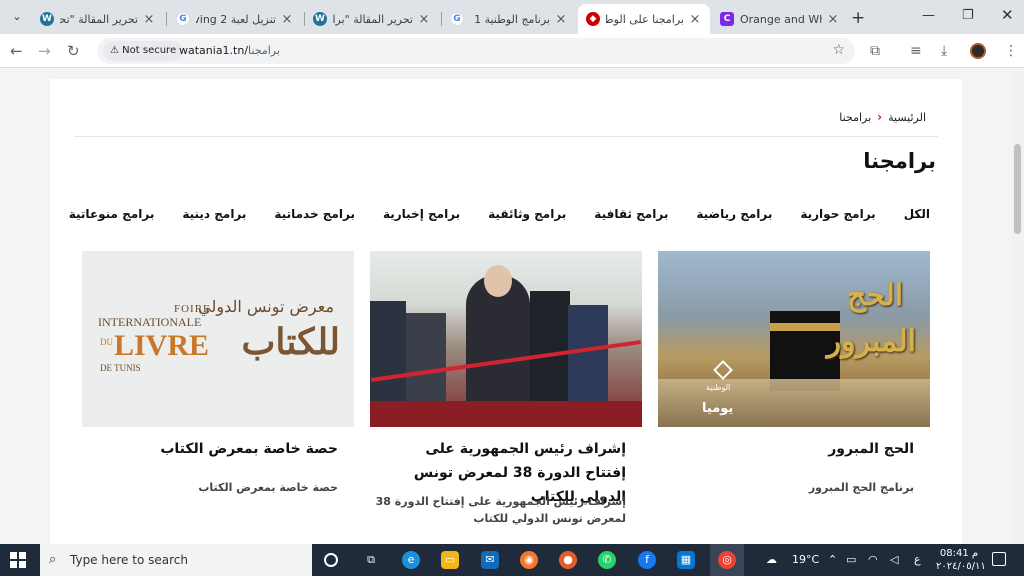 This screenshot has height=576, width=1024. I want to click on windows-start-icon, so click(18, 560).